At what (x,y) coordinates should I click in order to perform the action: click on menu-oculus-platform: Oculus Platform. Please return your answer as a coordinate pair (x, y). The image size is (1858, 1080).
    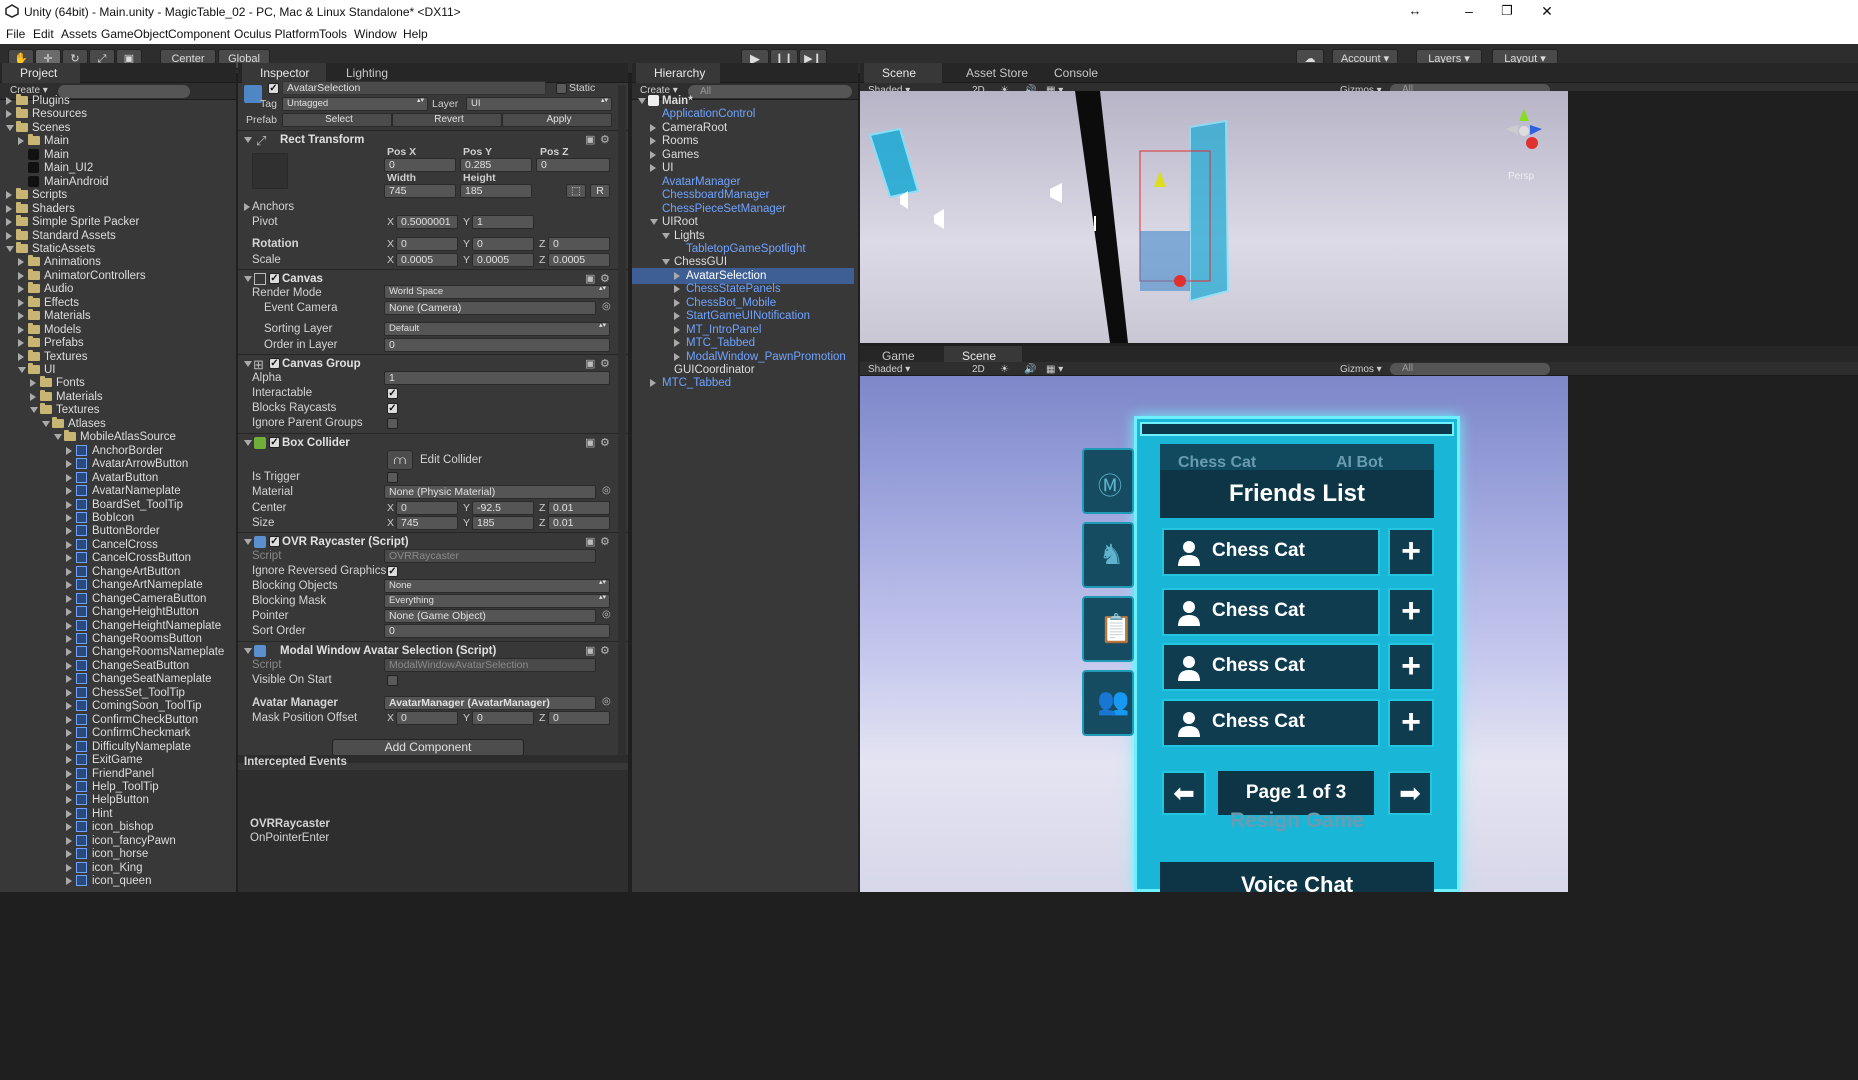
    Looking at the image, I should click on (276, 34).